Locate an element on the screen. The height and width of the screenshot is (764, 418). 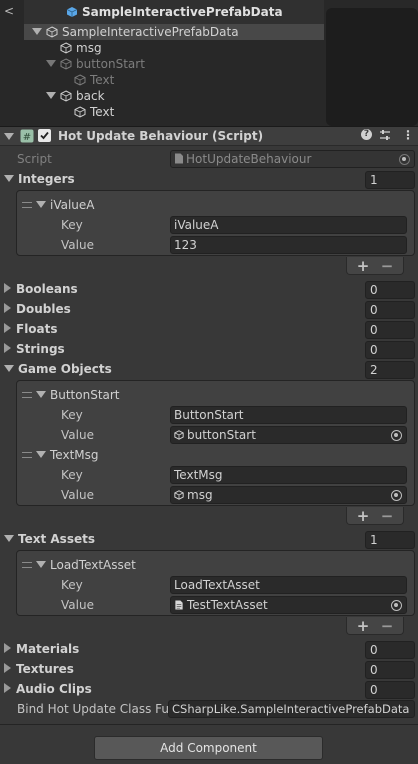
gameobjects-count: 2 is located at coordinates (390, 370).